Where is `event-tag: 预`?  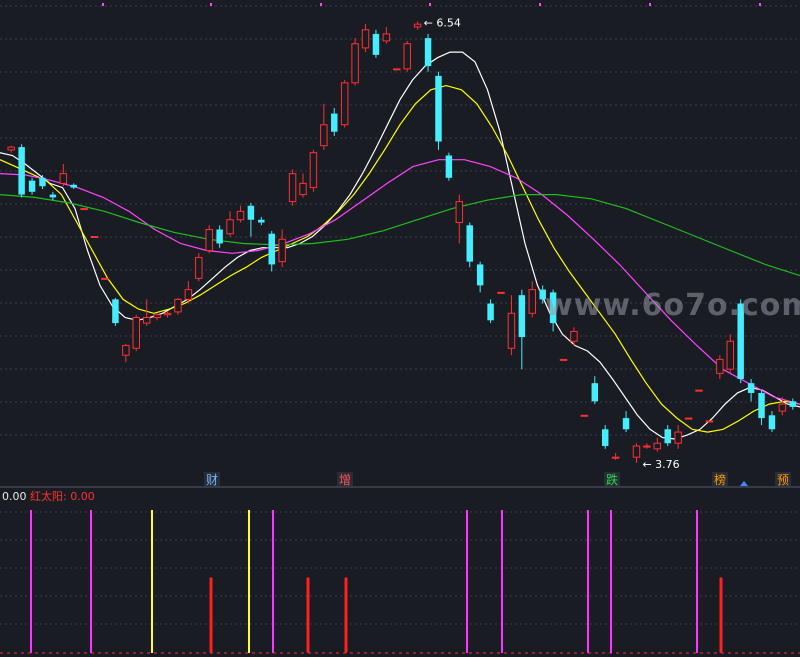 event-tag: 预 is located at coordinates (783, 480).